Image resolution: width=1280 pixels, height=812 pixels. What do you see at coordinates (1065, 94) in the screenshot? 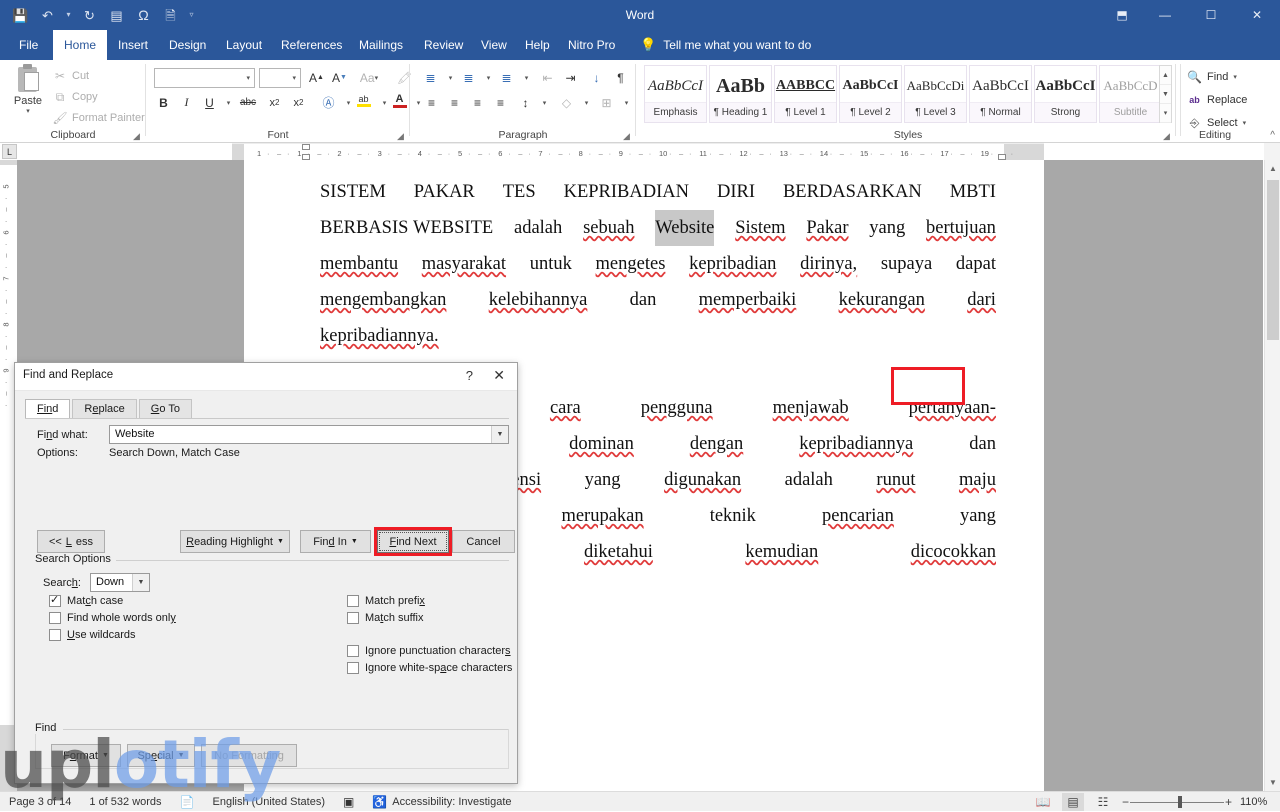
I see `style-strong: AaBbCcI Strong` at bounding box center [1065, 94].